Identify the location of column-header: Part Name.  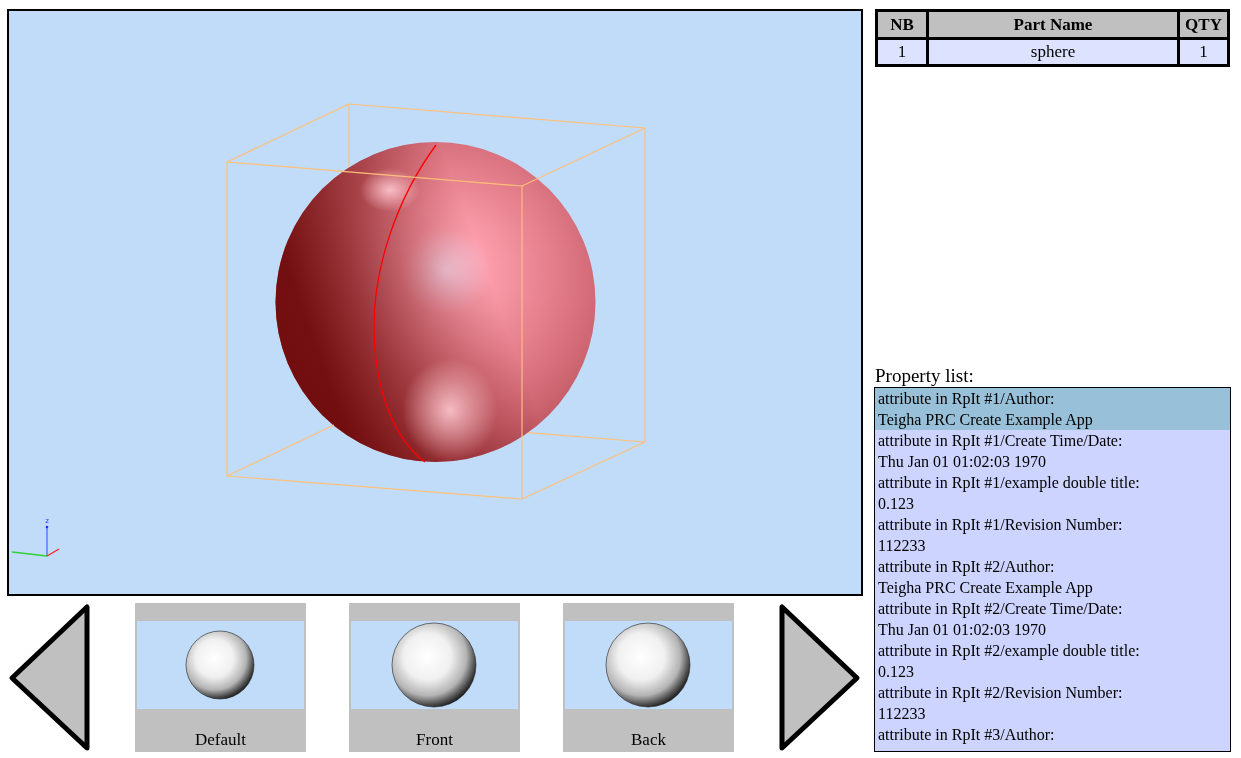
(1053, 24).